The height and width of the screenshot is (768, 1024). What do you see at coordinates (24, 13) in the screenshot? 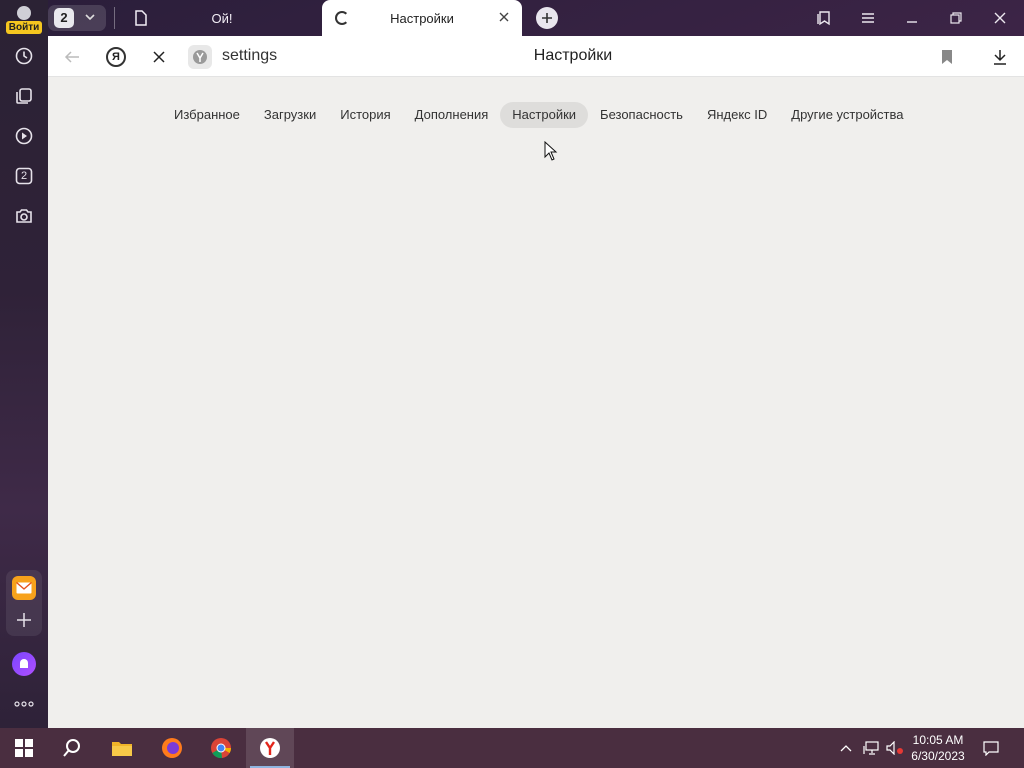
I see `user-avatar-icon` at bounding box center [24, 13].